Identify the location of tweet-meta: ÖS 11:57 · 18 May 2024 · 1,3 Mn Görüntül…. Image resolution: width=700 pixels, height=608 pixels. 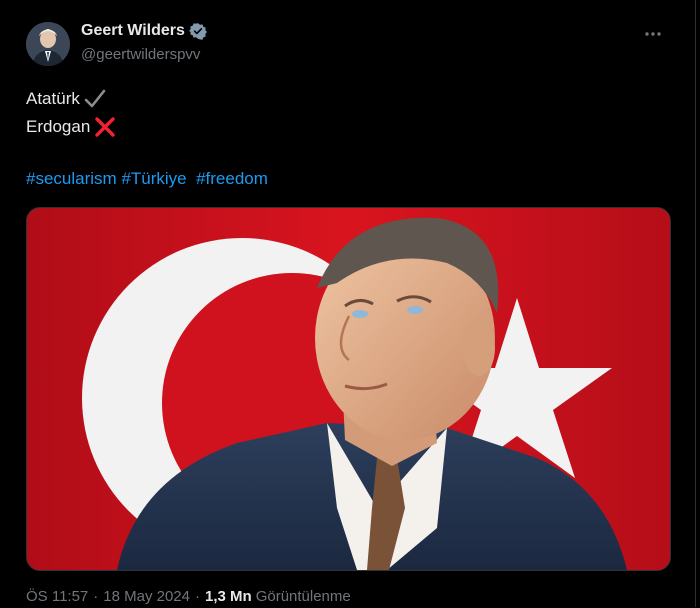
(188, 596).